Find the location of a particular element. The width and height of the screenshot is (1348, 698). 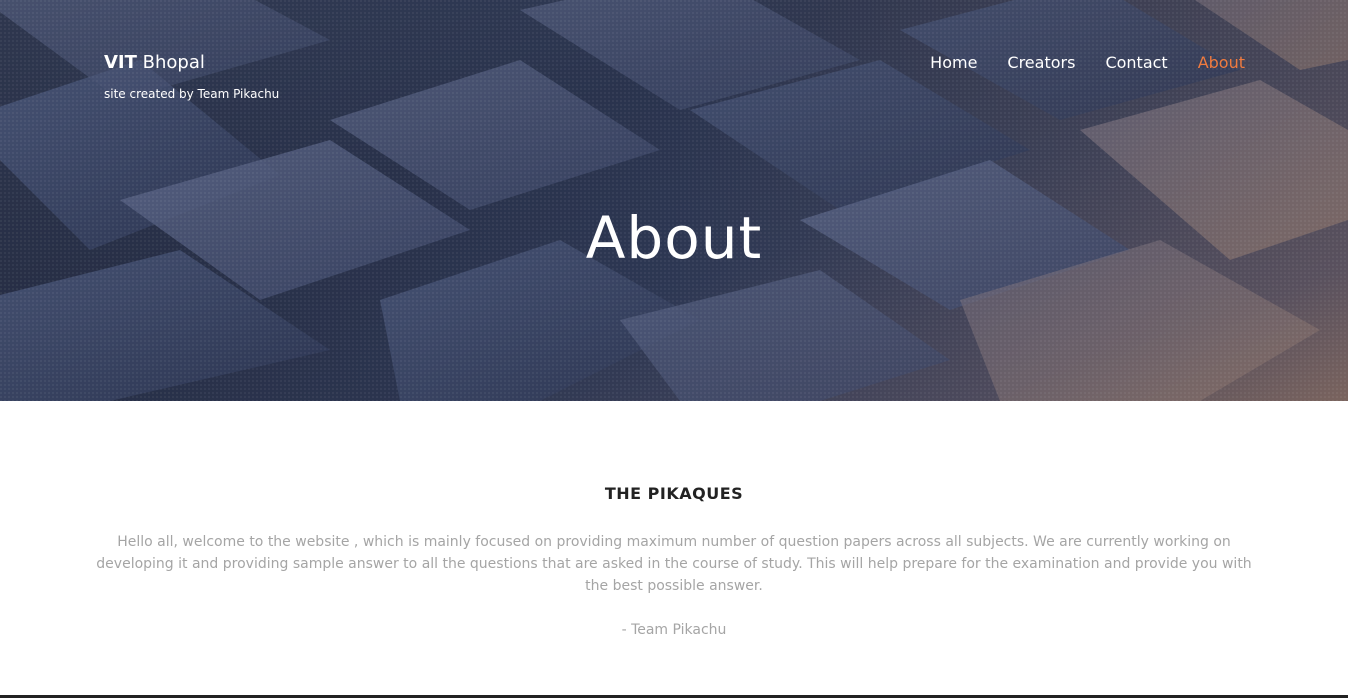

page-title: About is located at coordinates (674, 238).